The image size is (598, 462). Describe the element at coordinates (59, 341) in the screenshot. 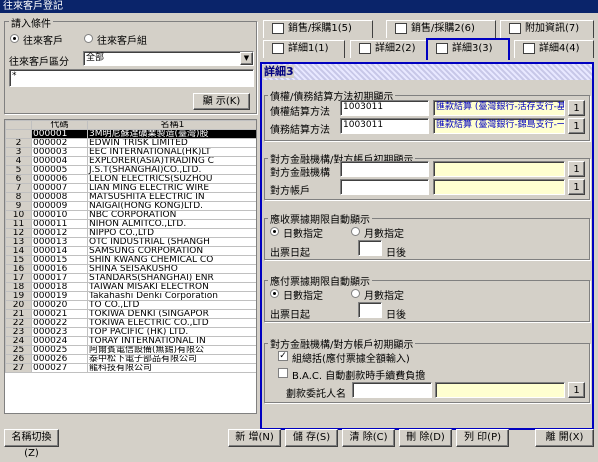

I see `cell-code: 000024` at that location.